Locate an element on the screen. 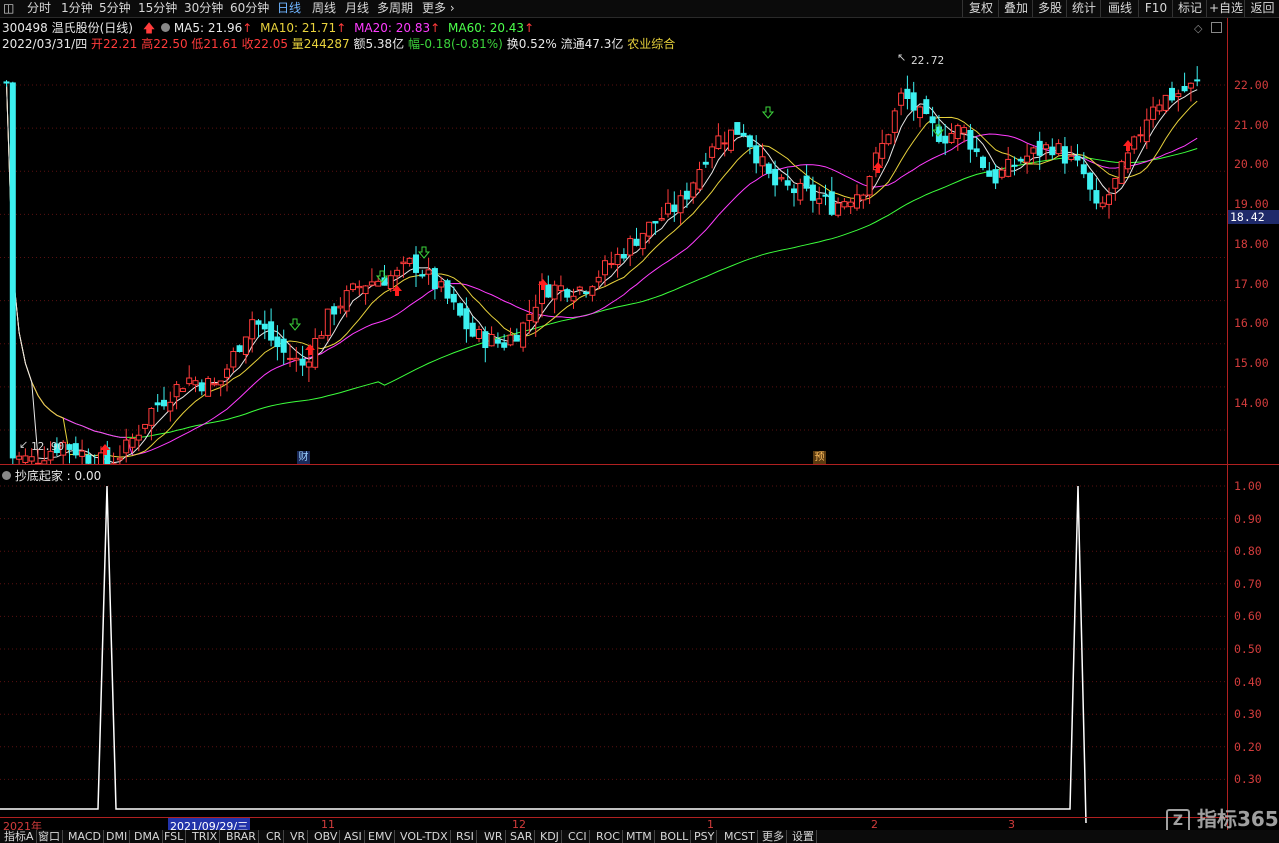 Image resolution: width=1279 pixels, height=843 pixels. indicator-tab: ASI is located at coordinates (353, 836).